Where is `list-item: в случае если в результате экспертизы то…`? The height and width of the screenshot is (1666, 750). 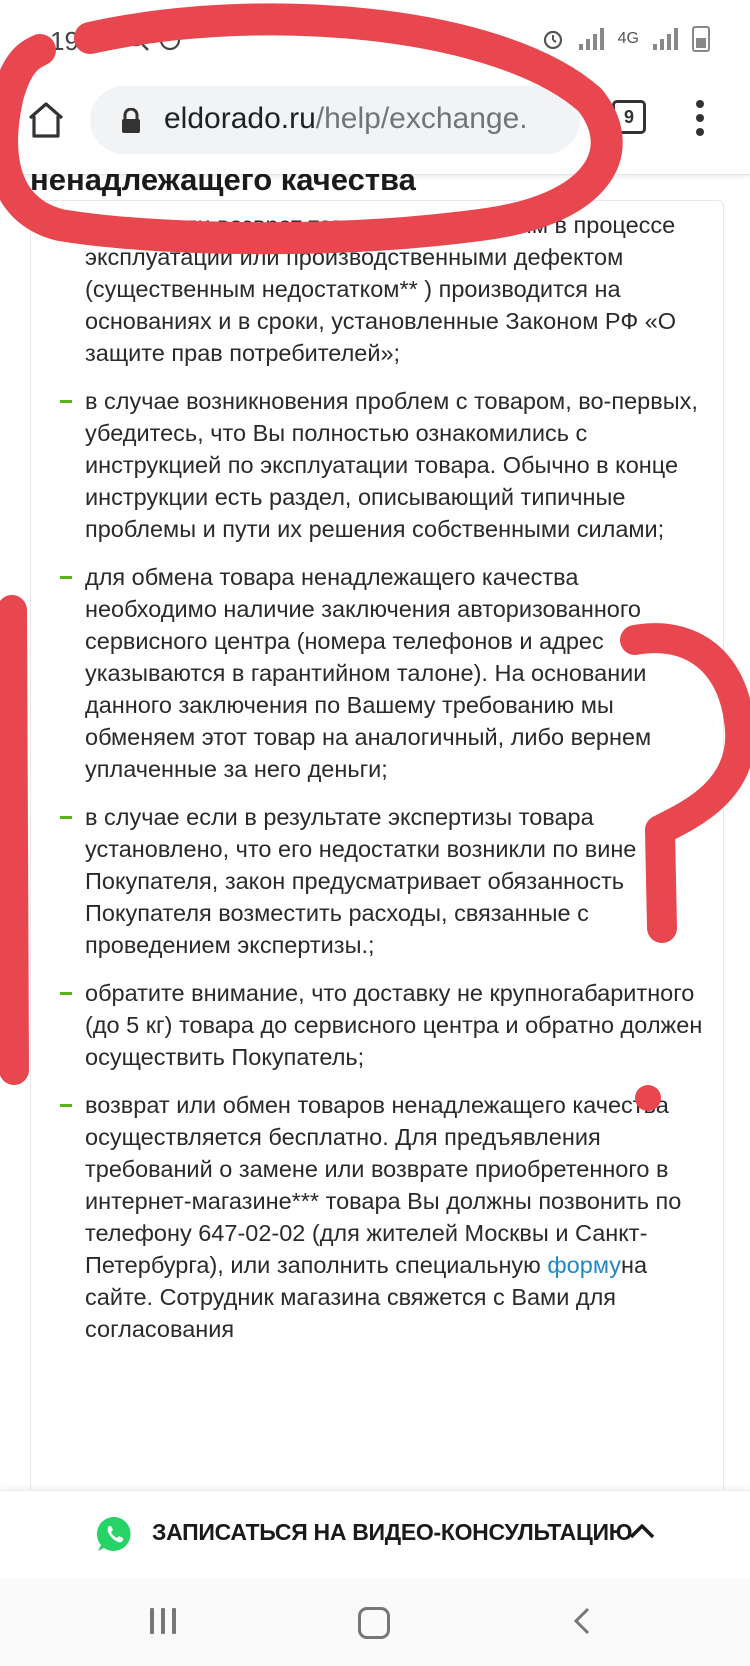
list-item: в случае если в результате экспертизы то… is located at coordinates (377, 881).